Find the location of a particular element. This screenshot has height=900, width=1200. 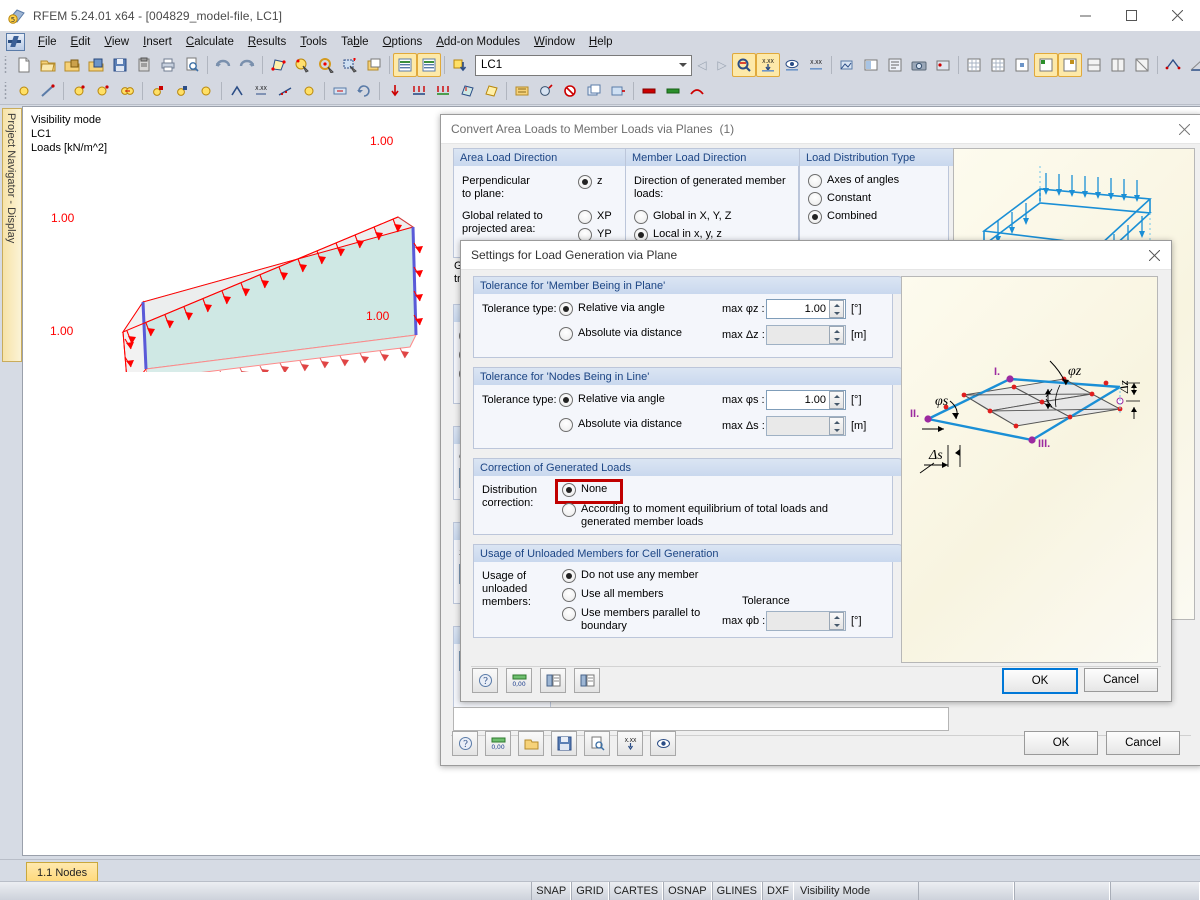

select-circle-icon is located at coordinates (326, 65).